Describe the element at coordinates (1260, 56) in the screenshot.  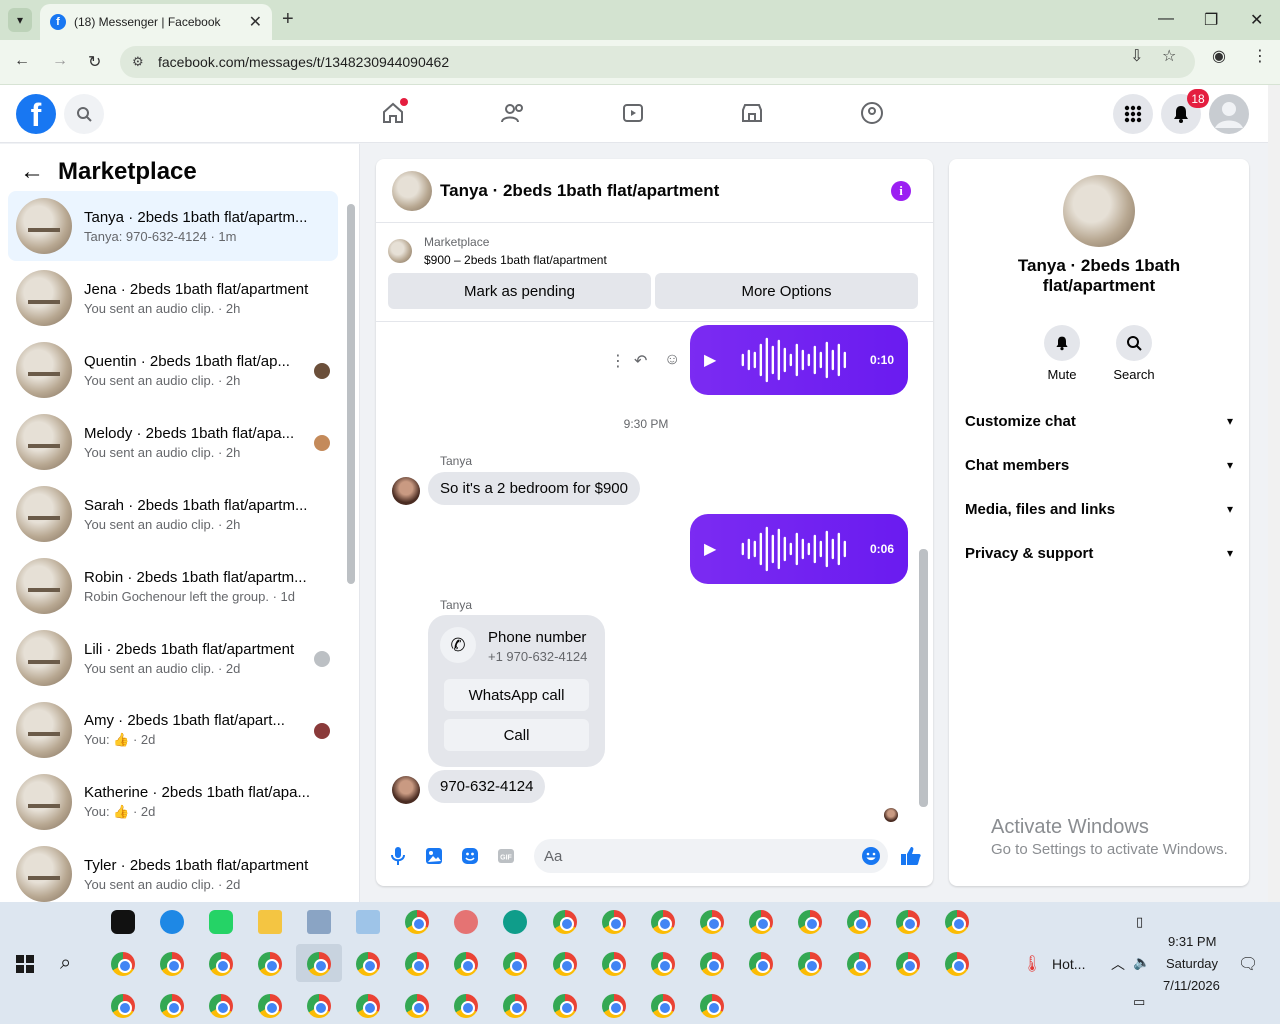
I see `browser-menu-icon: ⋮` at that location.